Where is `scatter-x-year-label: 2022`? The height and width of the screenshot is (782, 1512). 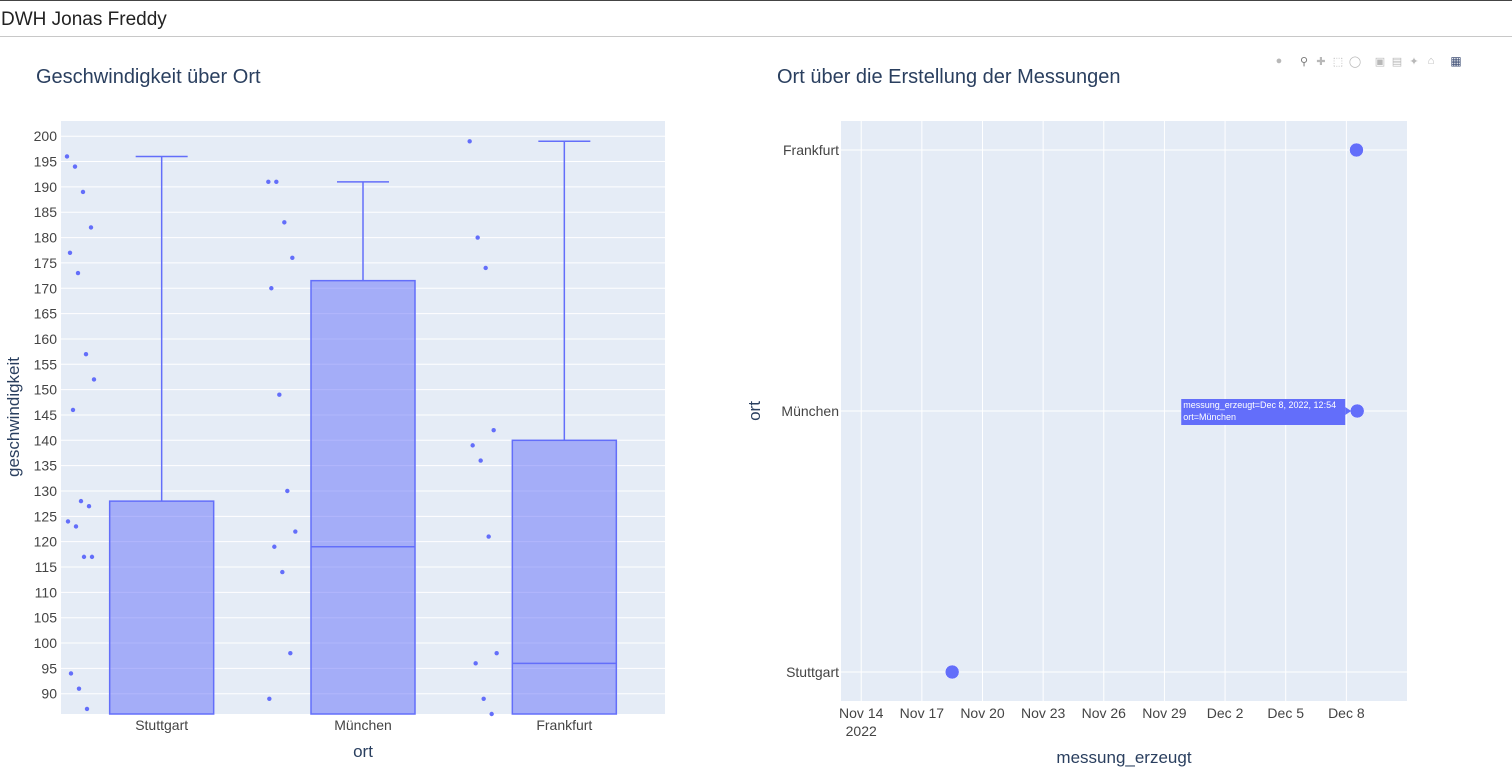 scatter-x-year-label: 2022 is located at coordinates (861, 731).